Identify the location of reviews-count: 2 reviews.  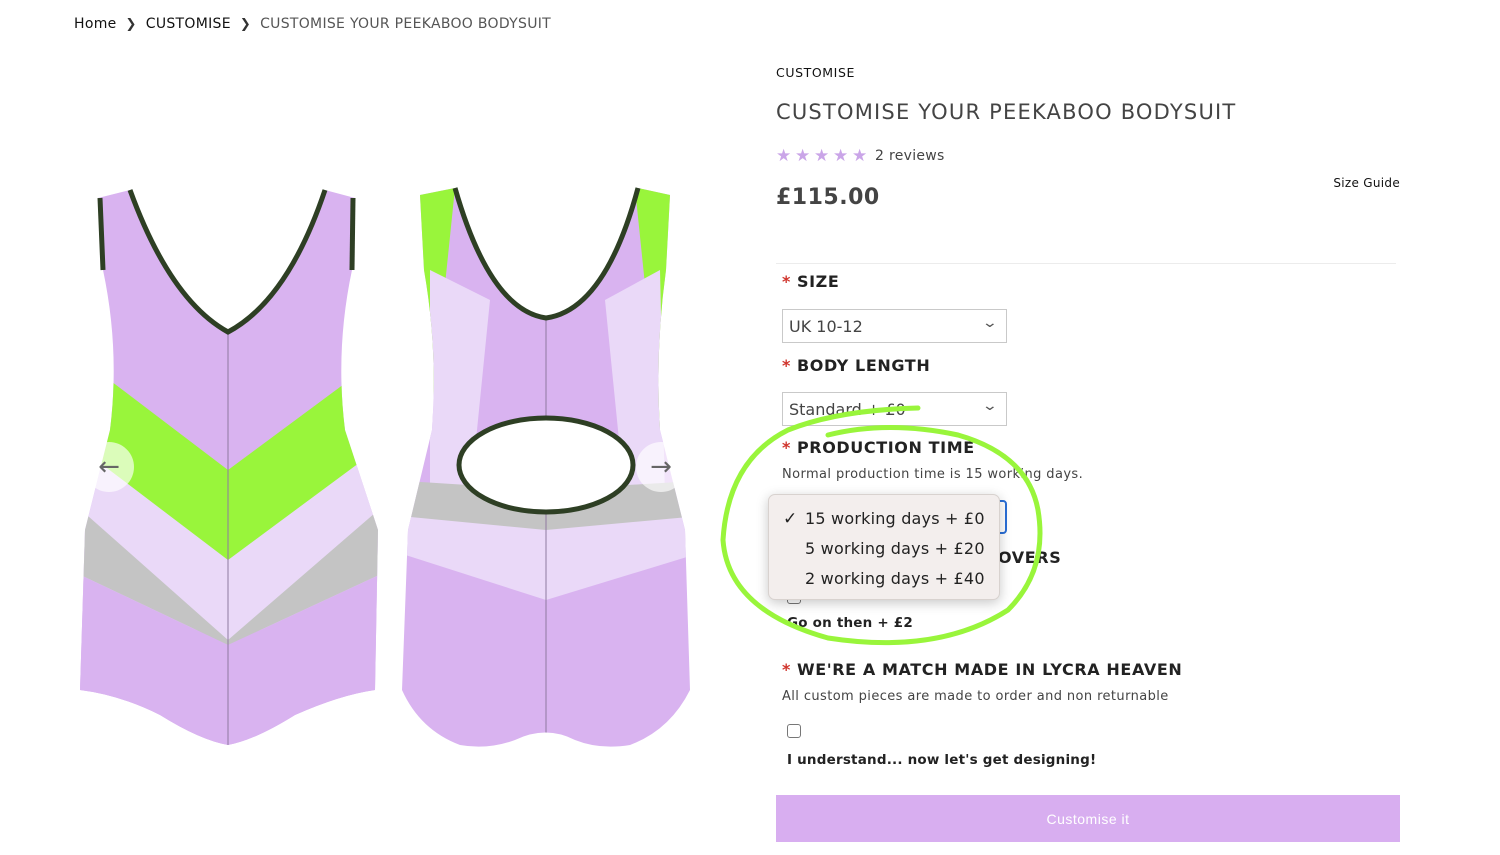
(910, 156).